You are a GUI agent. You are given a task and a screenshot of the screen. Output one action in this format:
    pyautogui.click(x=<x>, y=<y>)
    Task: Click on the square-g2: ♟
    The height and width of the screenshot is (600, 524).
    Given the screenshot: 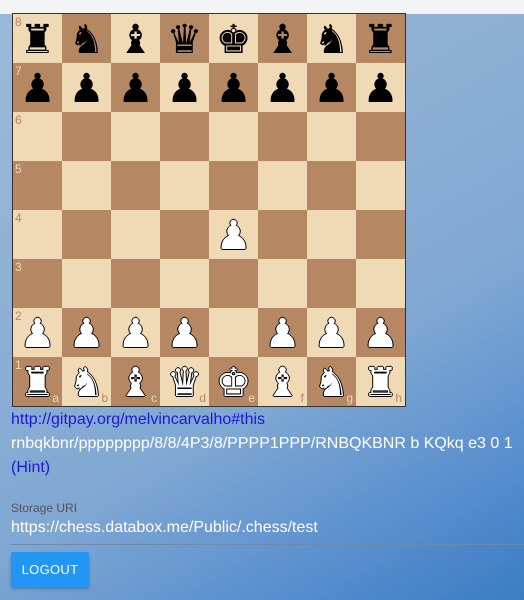 What is the action you would take?
    pyautogui.click(x=331, y=332)
    